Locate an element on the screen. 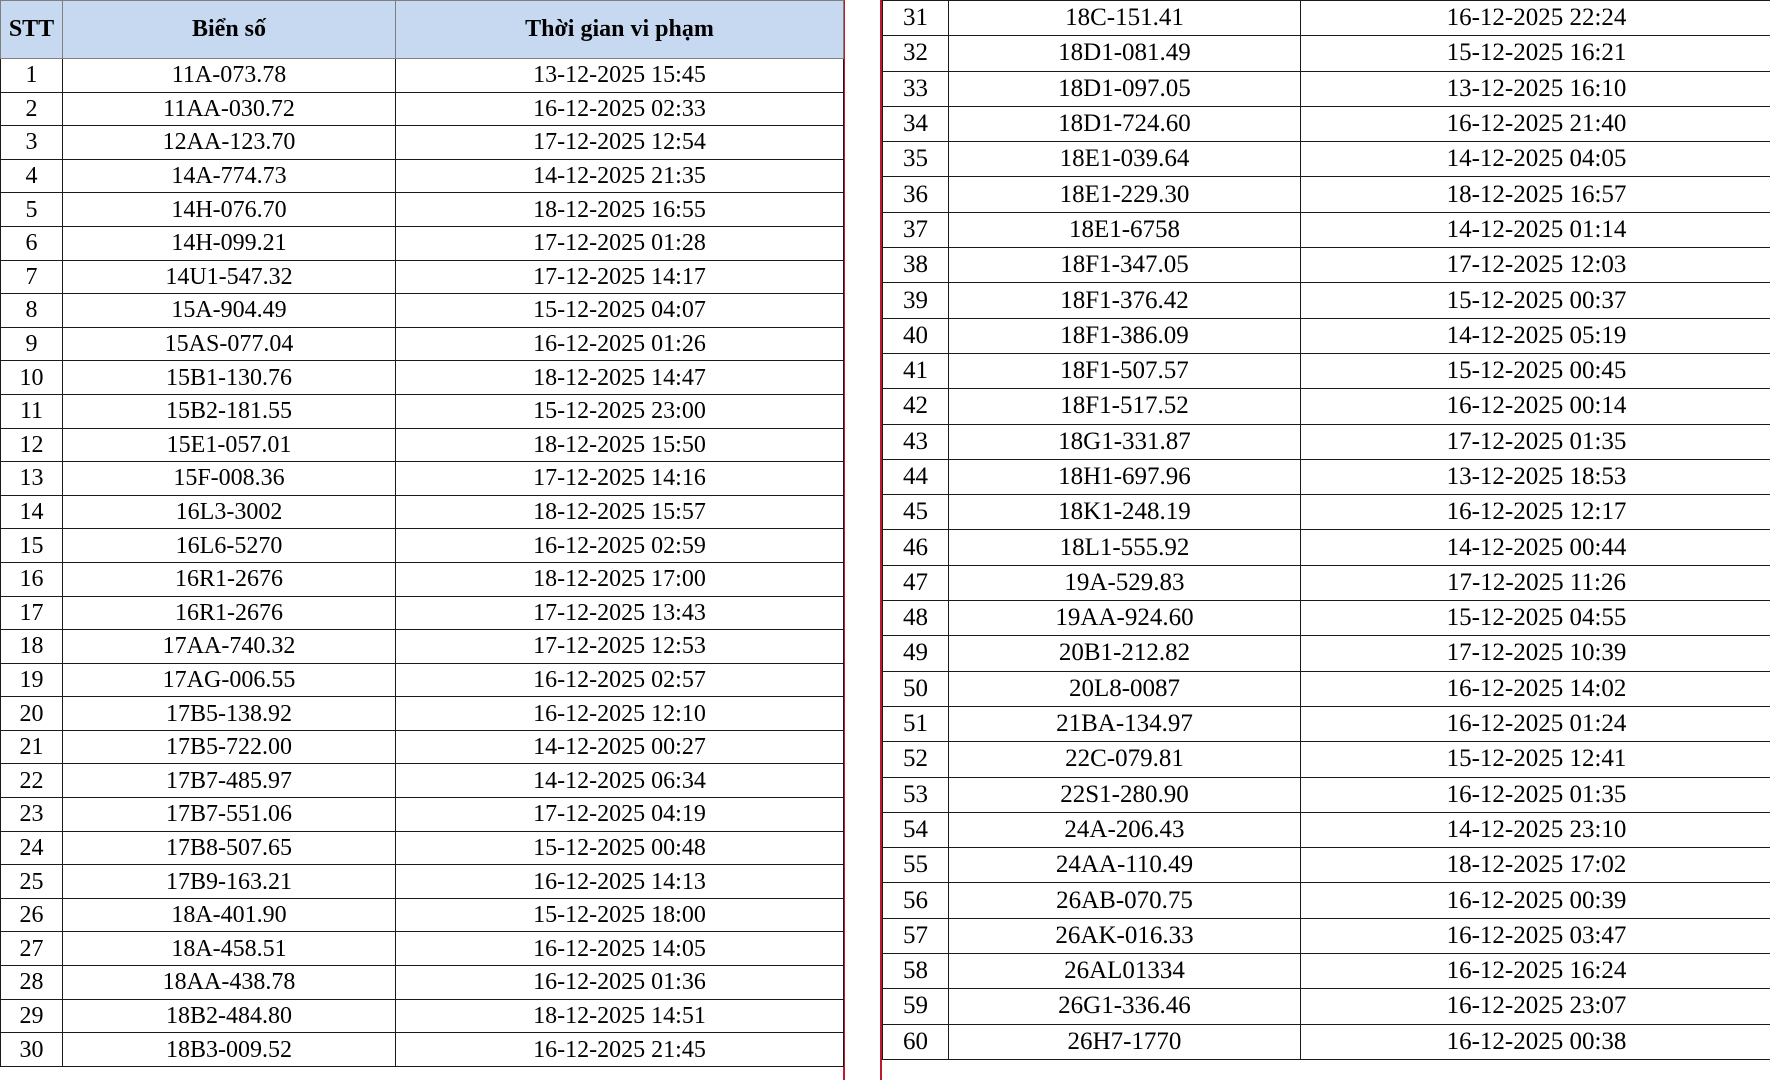  row-stt: 11 is located at coordinates (31, 411).